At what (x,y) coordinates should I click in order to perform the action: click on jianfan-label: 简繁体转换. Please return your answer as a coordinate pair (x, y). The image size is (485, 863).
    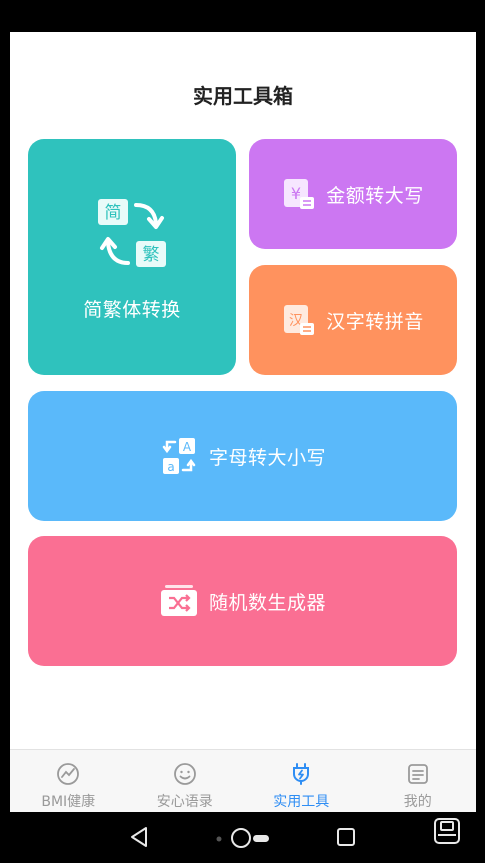
    Looking at the image, I should click on (132, 309).